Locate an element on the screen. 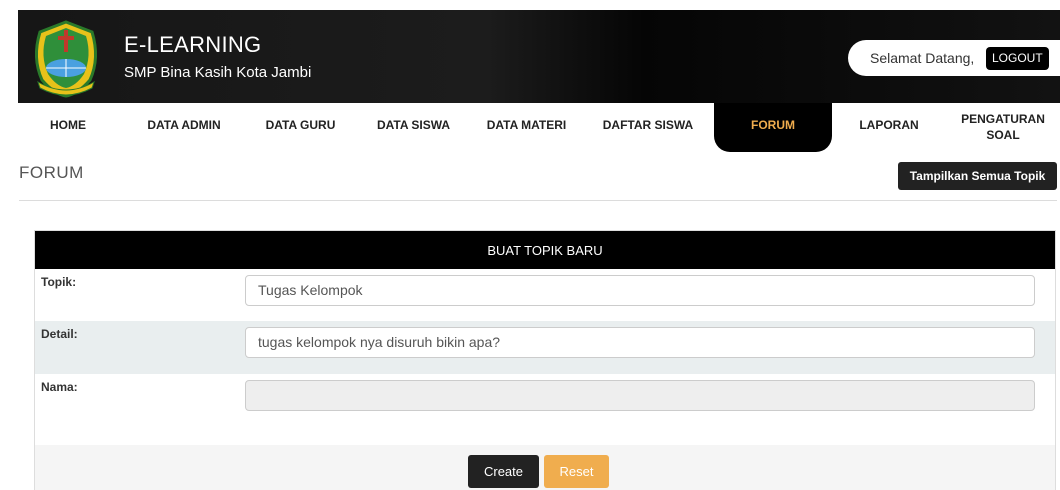  nama-label: Nama: is located at coordinates (59, 387).